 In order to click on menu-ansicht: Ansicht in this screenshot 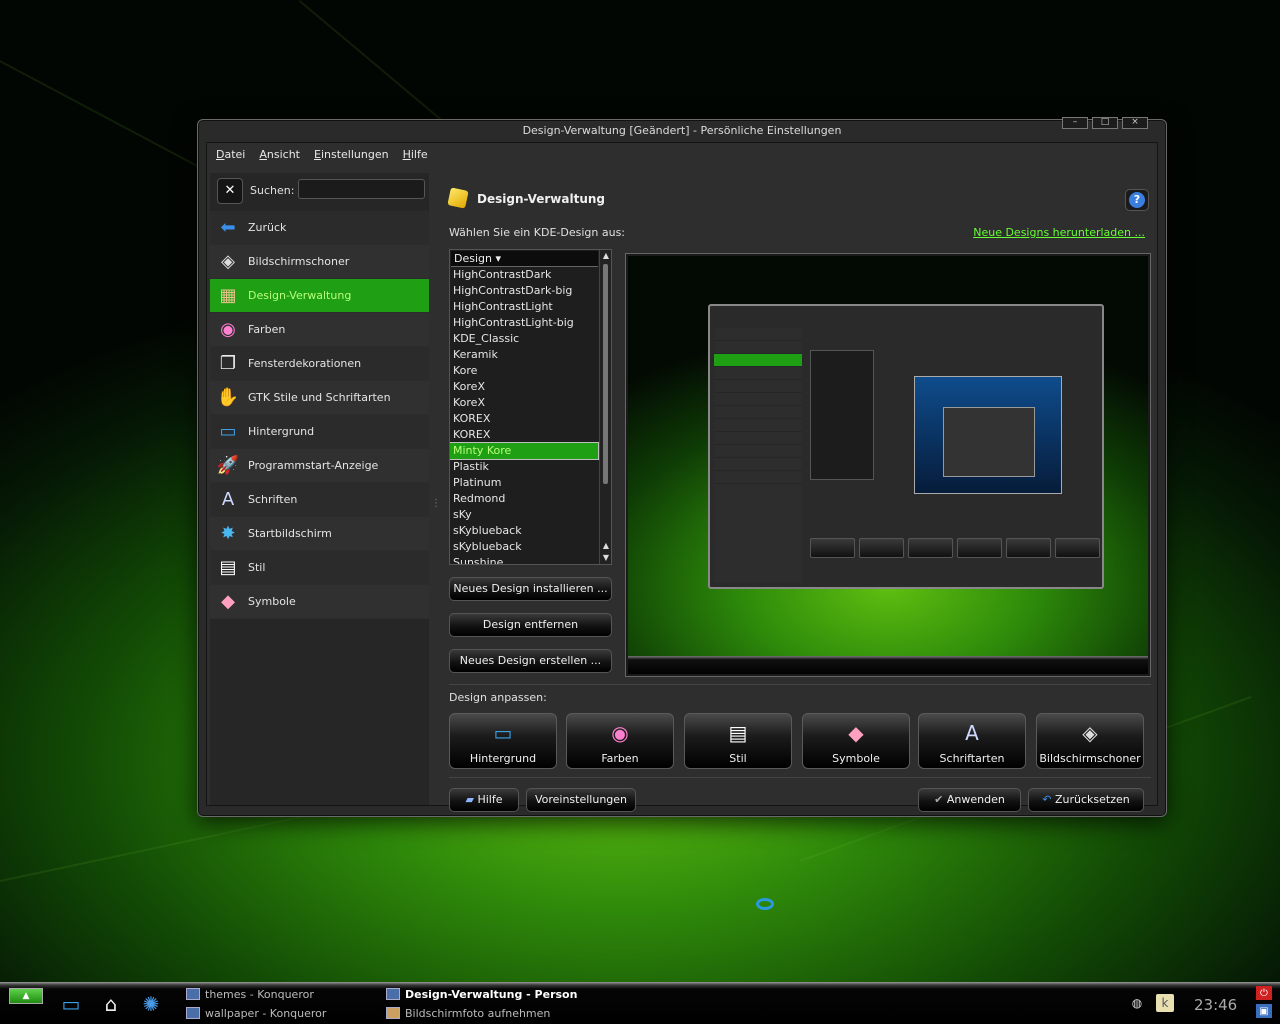, I will do `click(279, 154)`.